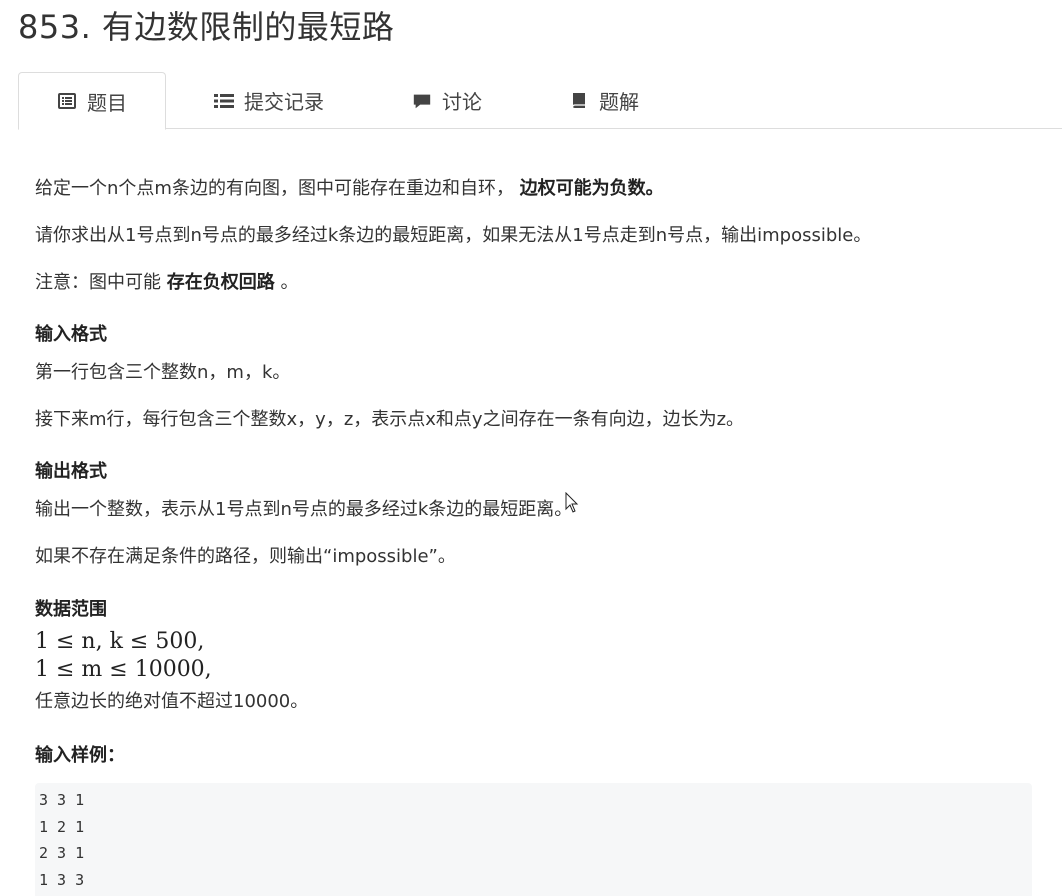 The width and height of the screenshot is (1062, 896). I want to click on sample-input-heading: 输入样例：, so click(80, 755).